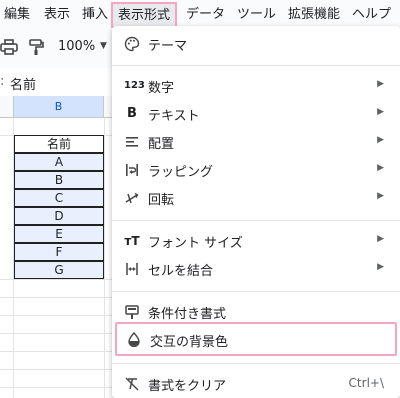 This screenshot has height=398, width=400. Describe the element at coordinates (256, 384) in the screenshot. I see `menu-item-clear-format: 書式をクリア Ctrl+\` at that location.